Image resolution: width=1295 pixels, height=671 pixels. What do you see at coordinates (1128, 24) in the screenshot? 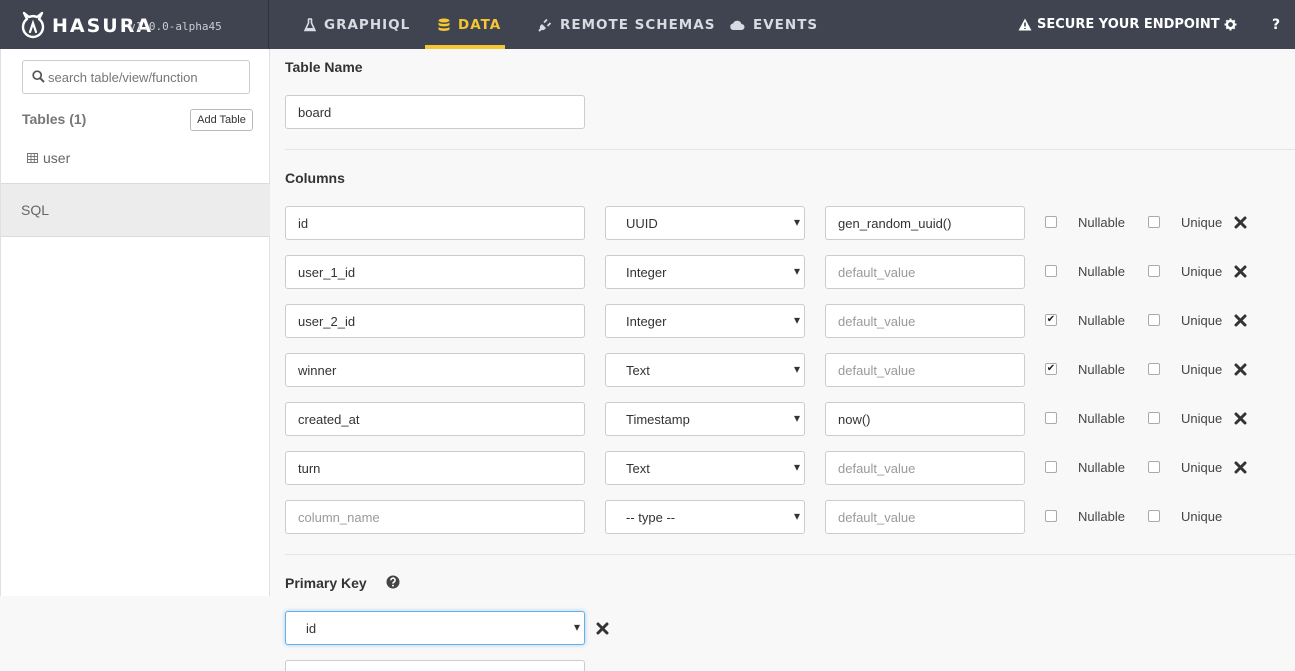
I see `secure-endpoint-label: SECURE YOUR ENDPOINT` at bounding box center [1128, 24].